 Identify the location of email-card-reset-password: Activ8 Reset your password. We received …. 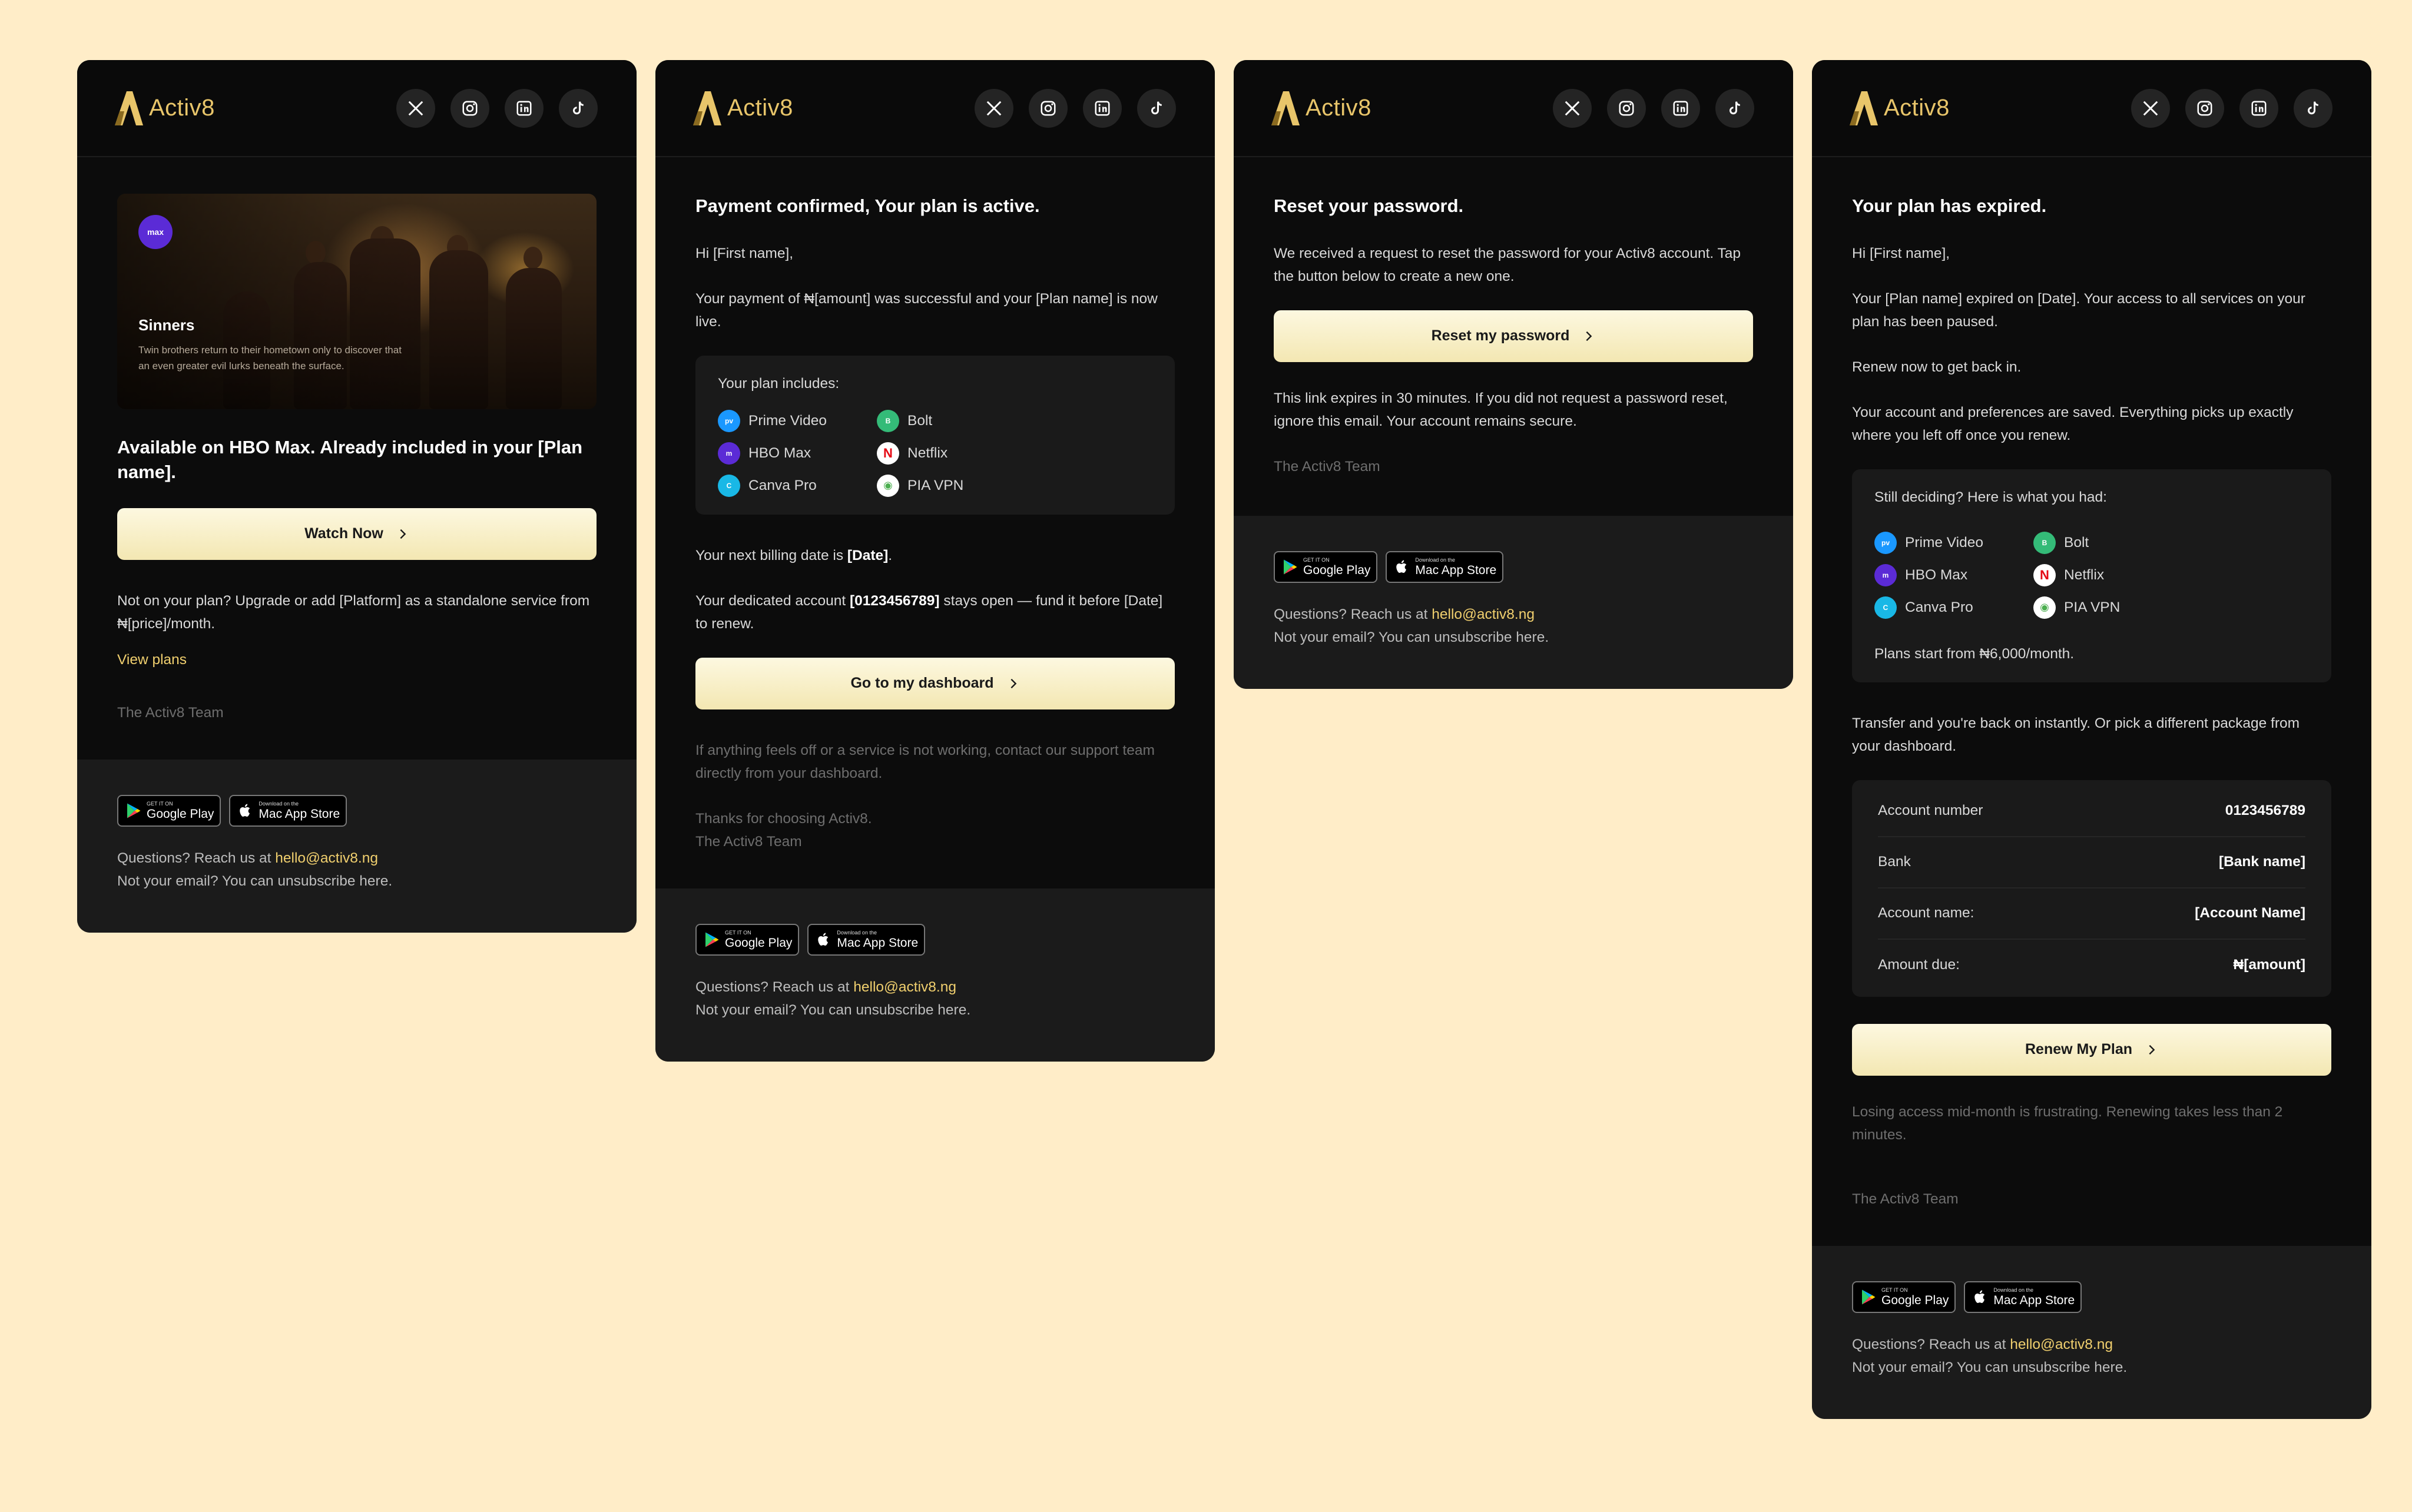
(1513, 374).